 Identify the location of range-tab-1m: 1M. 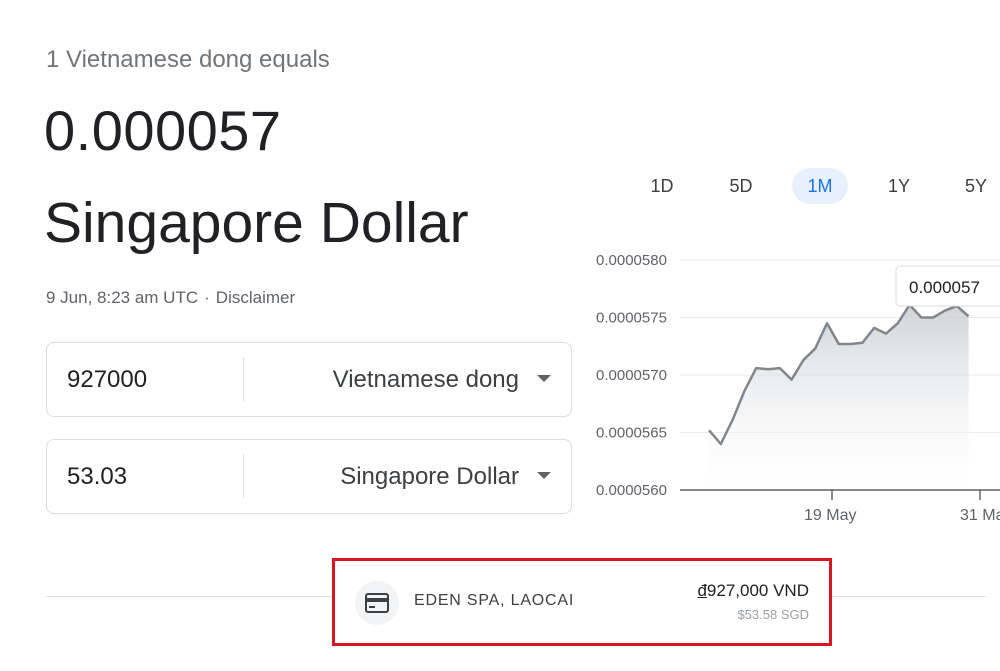
(820, 186).